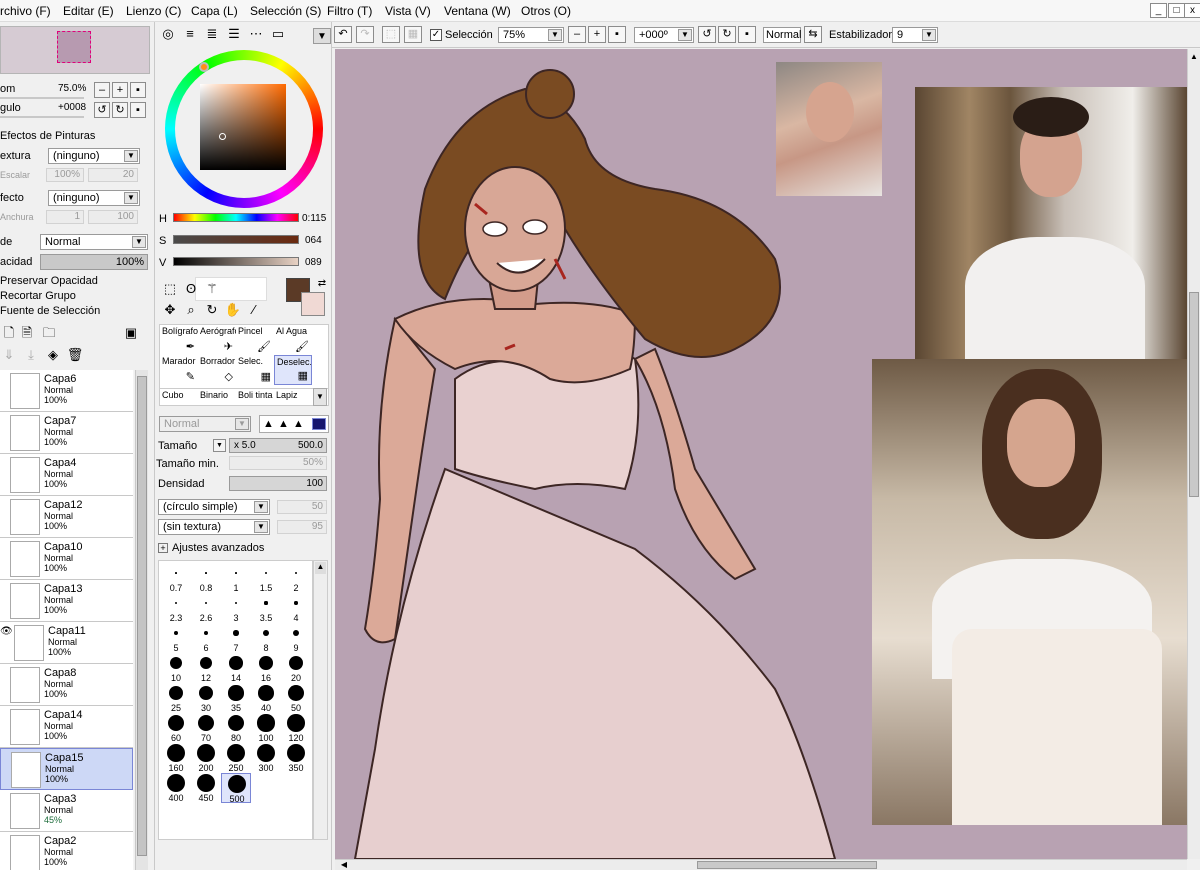  I want to click on rotate-reset-button: ▪, so click(138, 110).